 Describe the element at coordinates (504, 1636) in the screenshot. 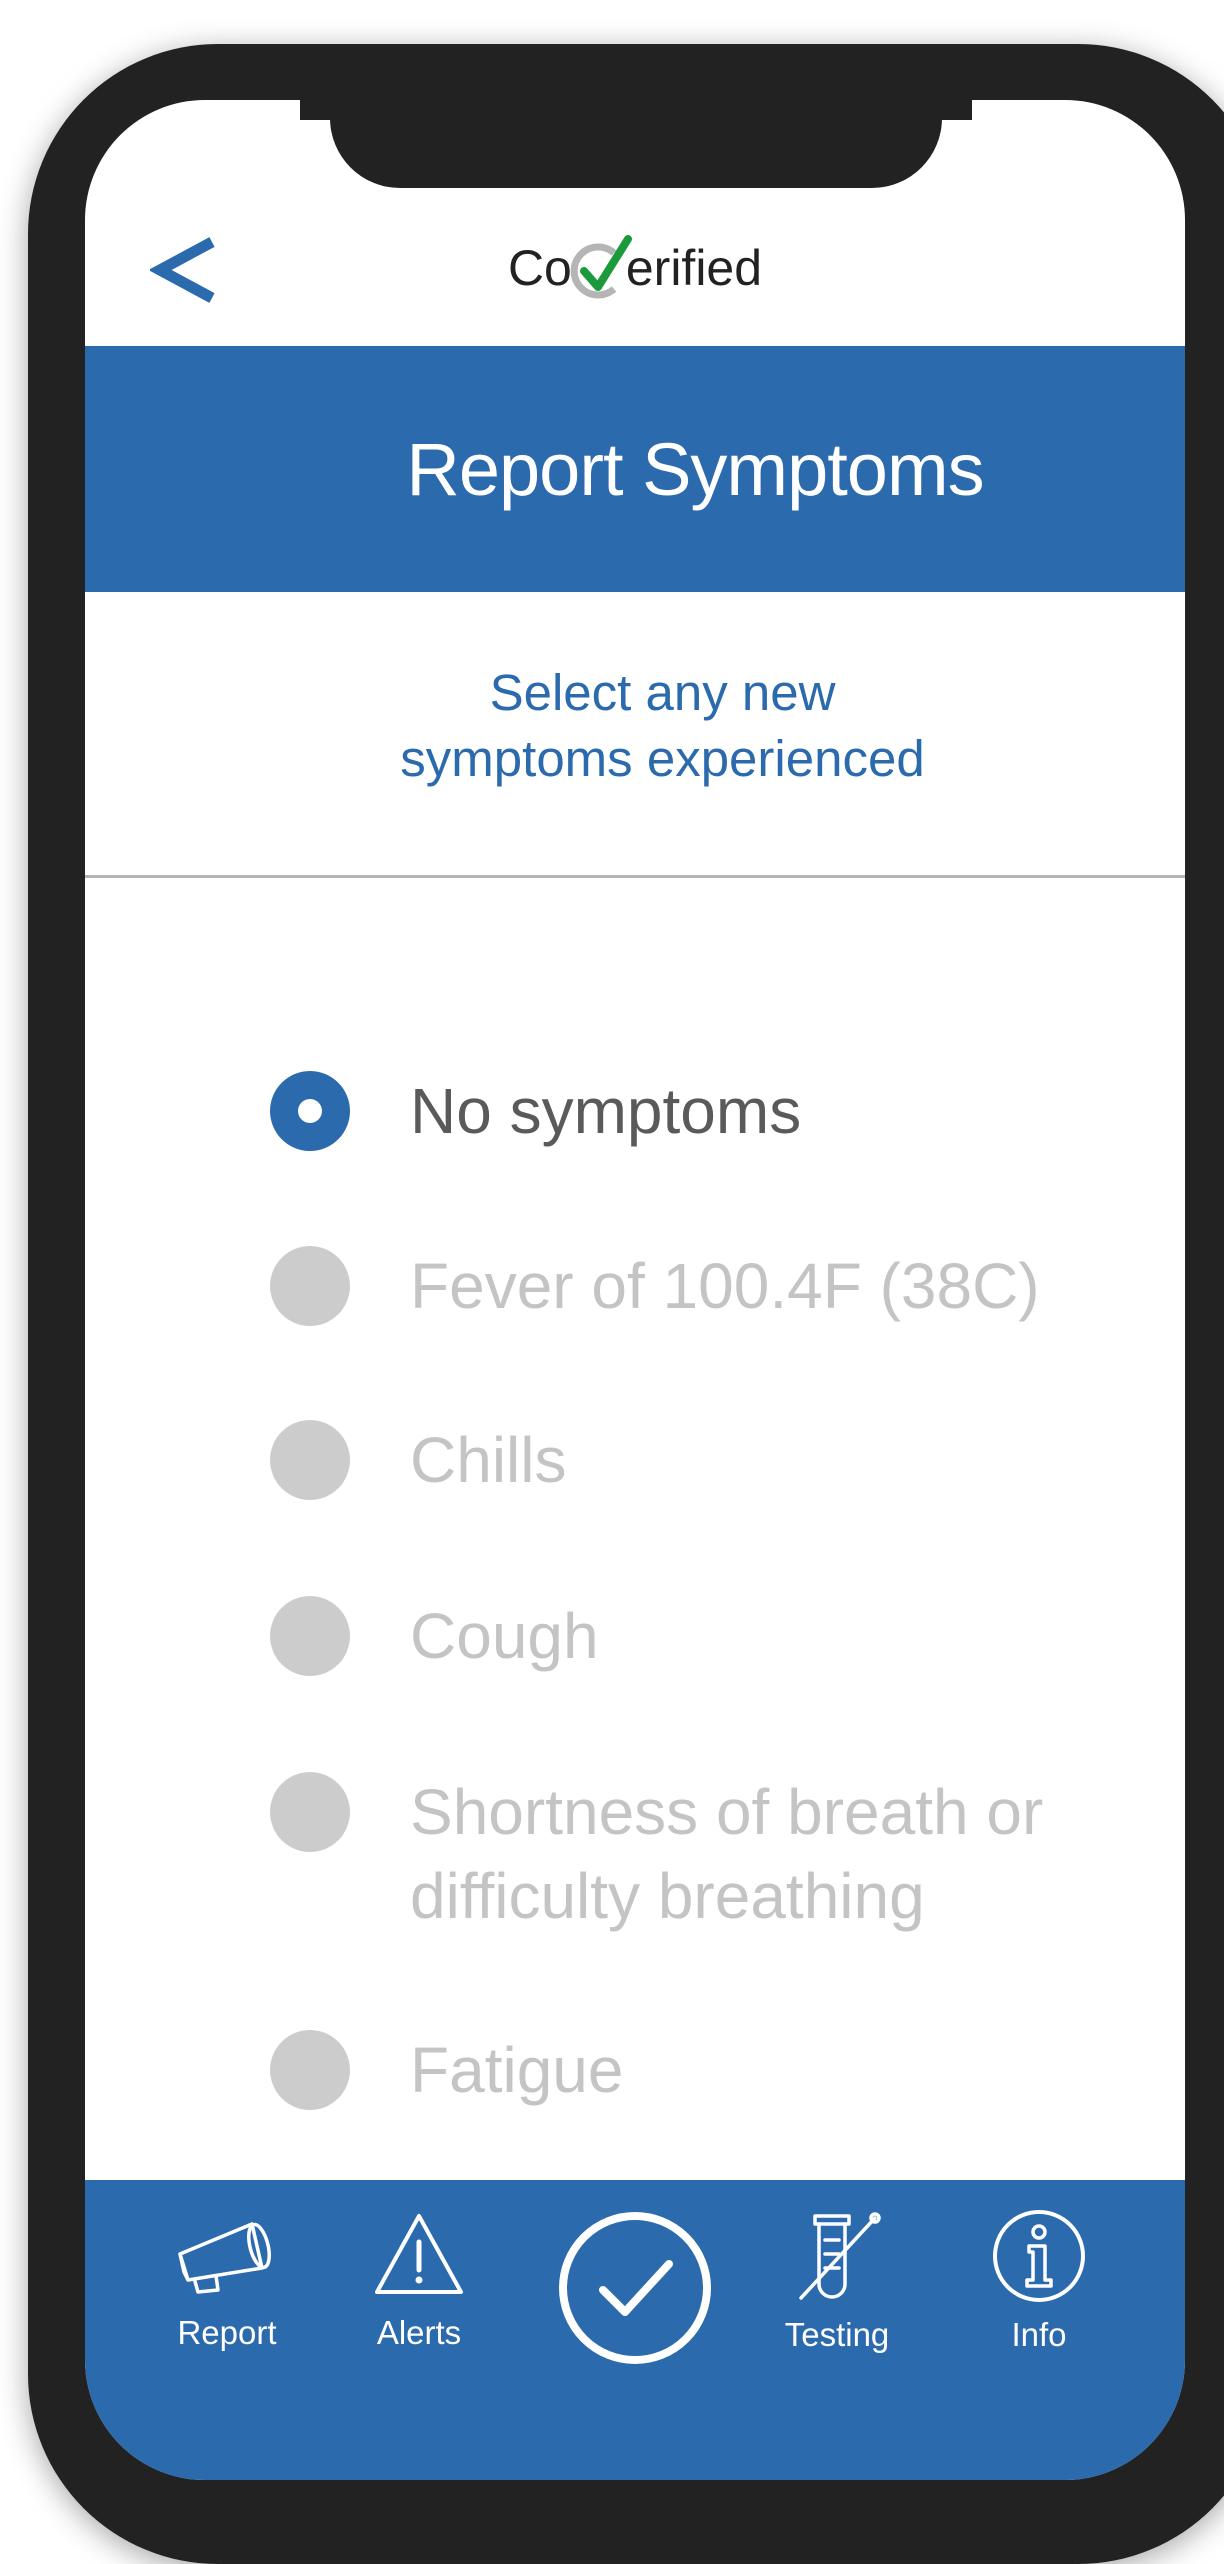

I see `symptom-label: Cough` at that location.